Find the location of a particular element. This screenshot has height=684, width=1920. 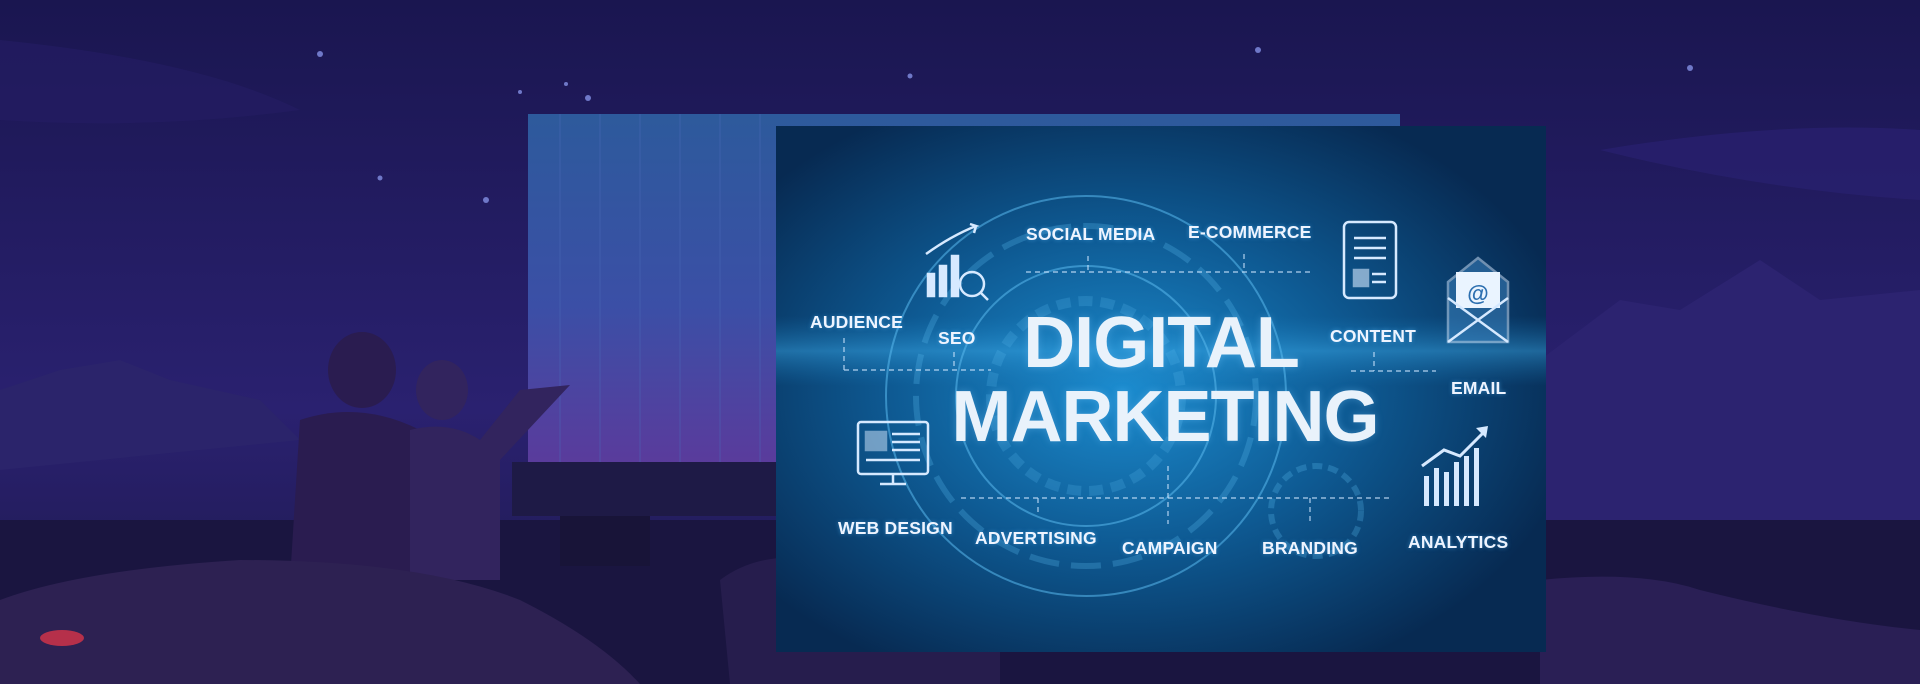

label-web-design: WEB DESIGN is located at coordinates (895, 528).